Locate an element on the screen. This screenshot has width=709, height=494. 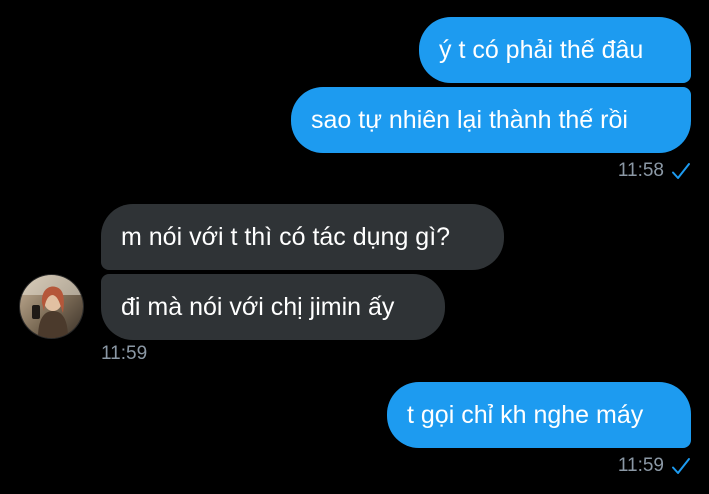
avatar is located at coordinates (51, 306).